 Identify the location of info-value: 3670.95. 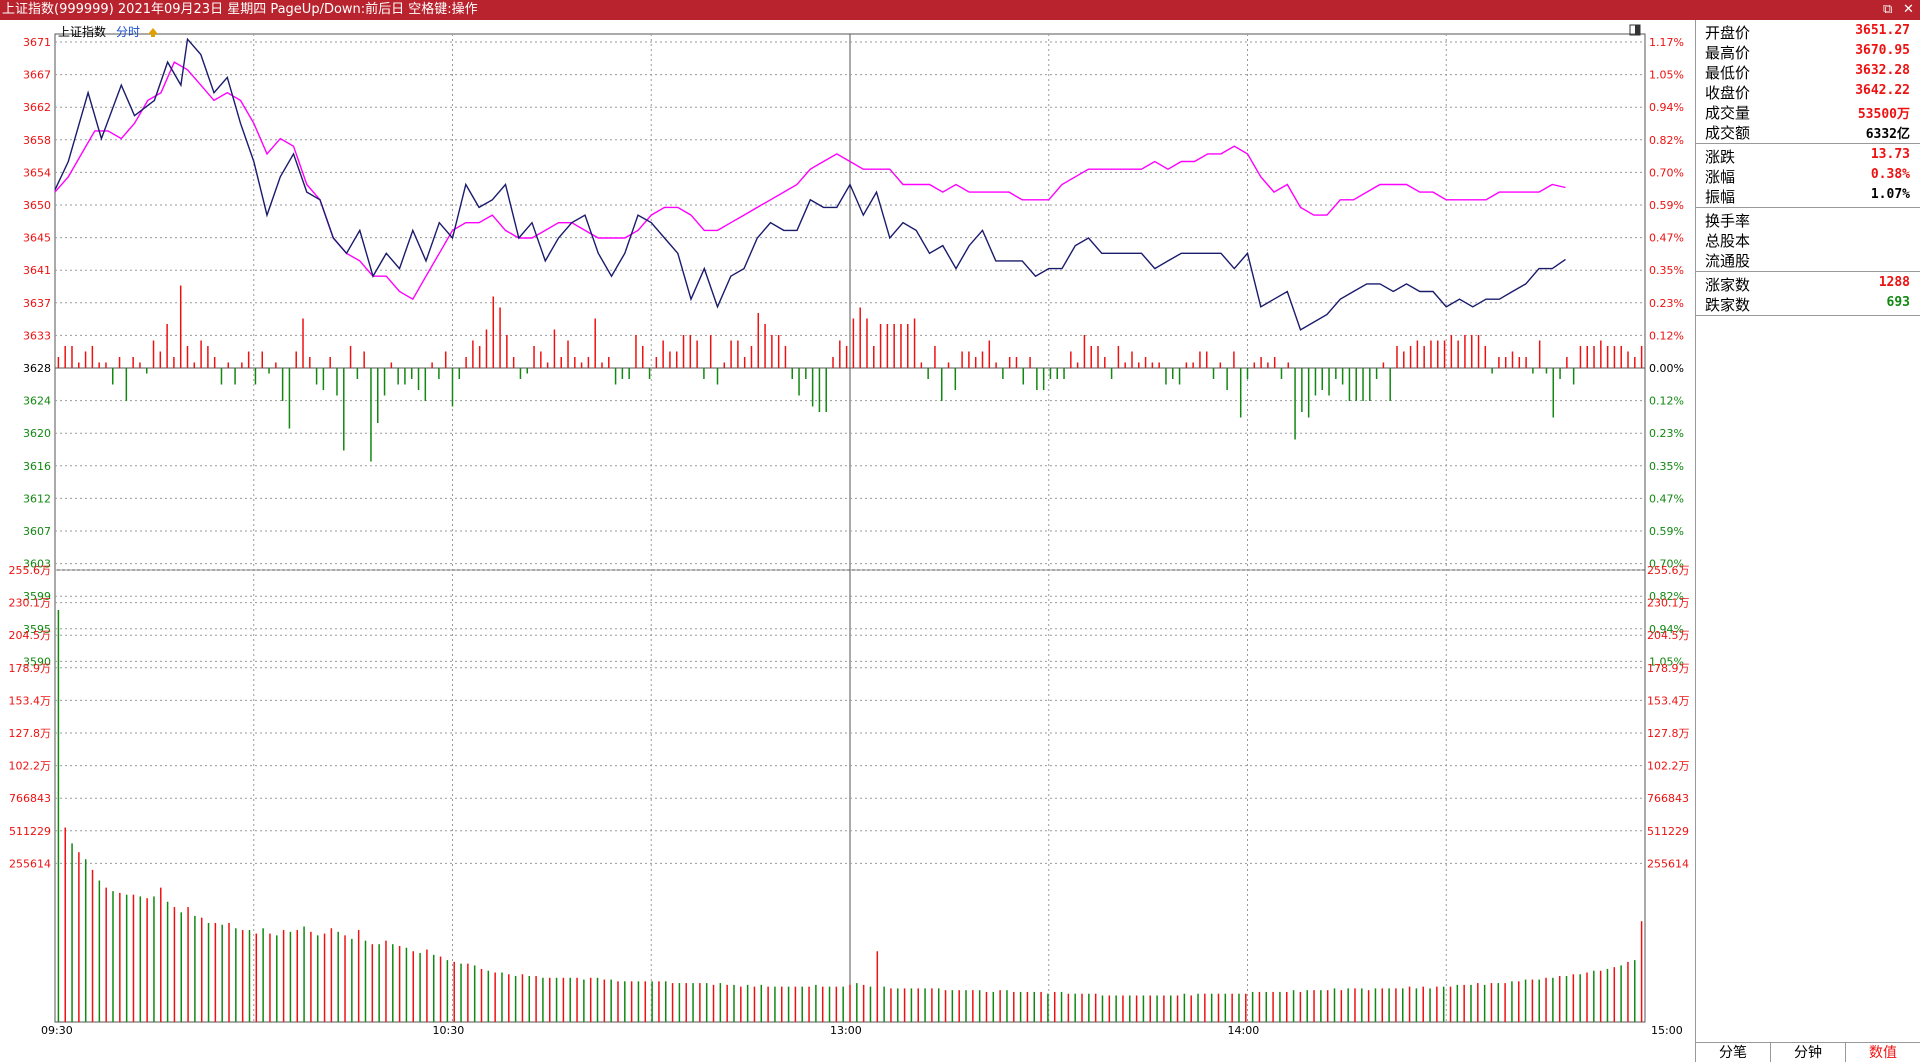
(1882, 50).